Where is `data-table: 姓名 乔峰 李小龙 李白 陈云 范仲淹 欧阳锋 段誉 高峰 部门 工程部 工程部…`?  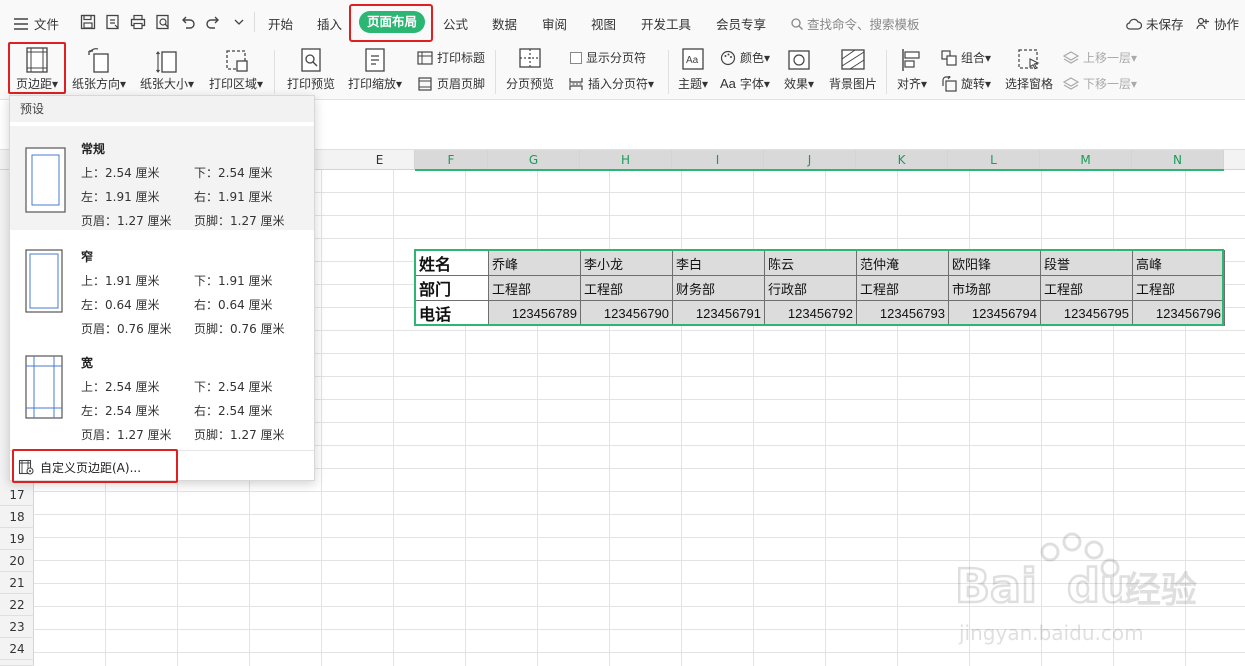
data-table: 姓名 乔峰 李小龙 李白 陈云 范仲淹 欧阳锋 段誉 高峰 部门 工程部 工程部… is located at coordinates (820, 288).